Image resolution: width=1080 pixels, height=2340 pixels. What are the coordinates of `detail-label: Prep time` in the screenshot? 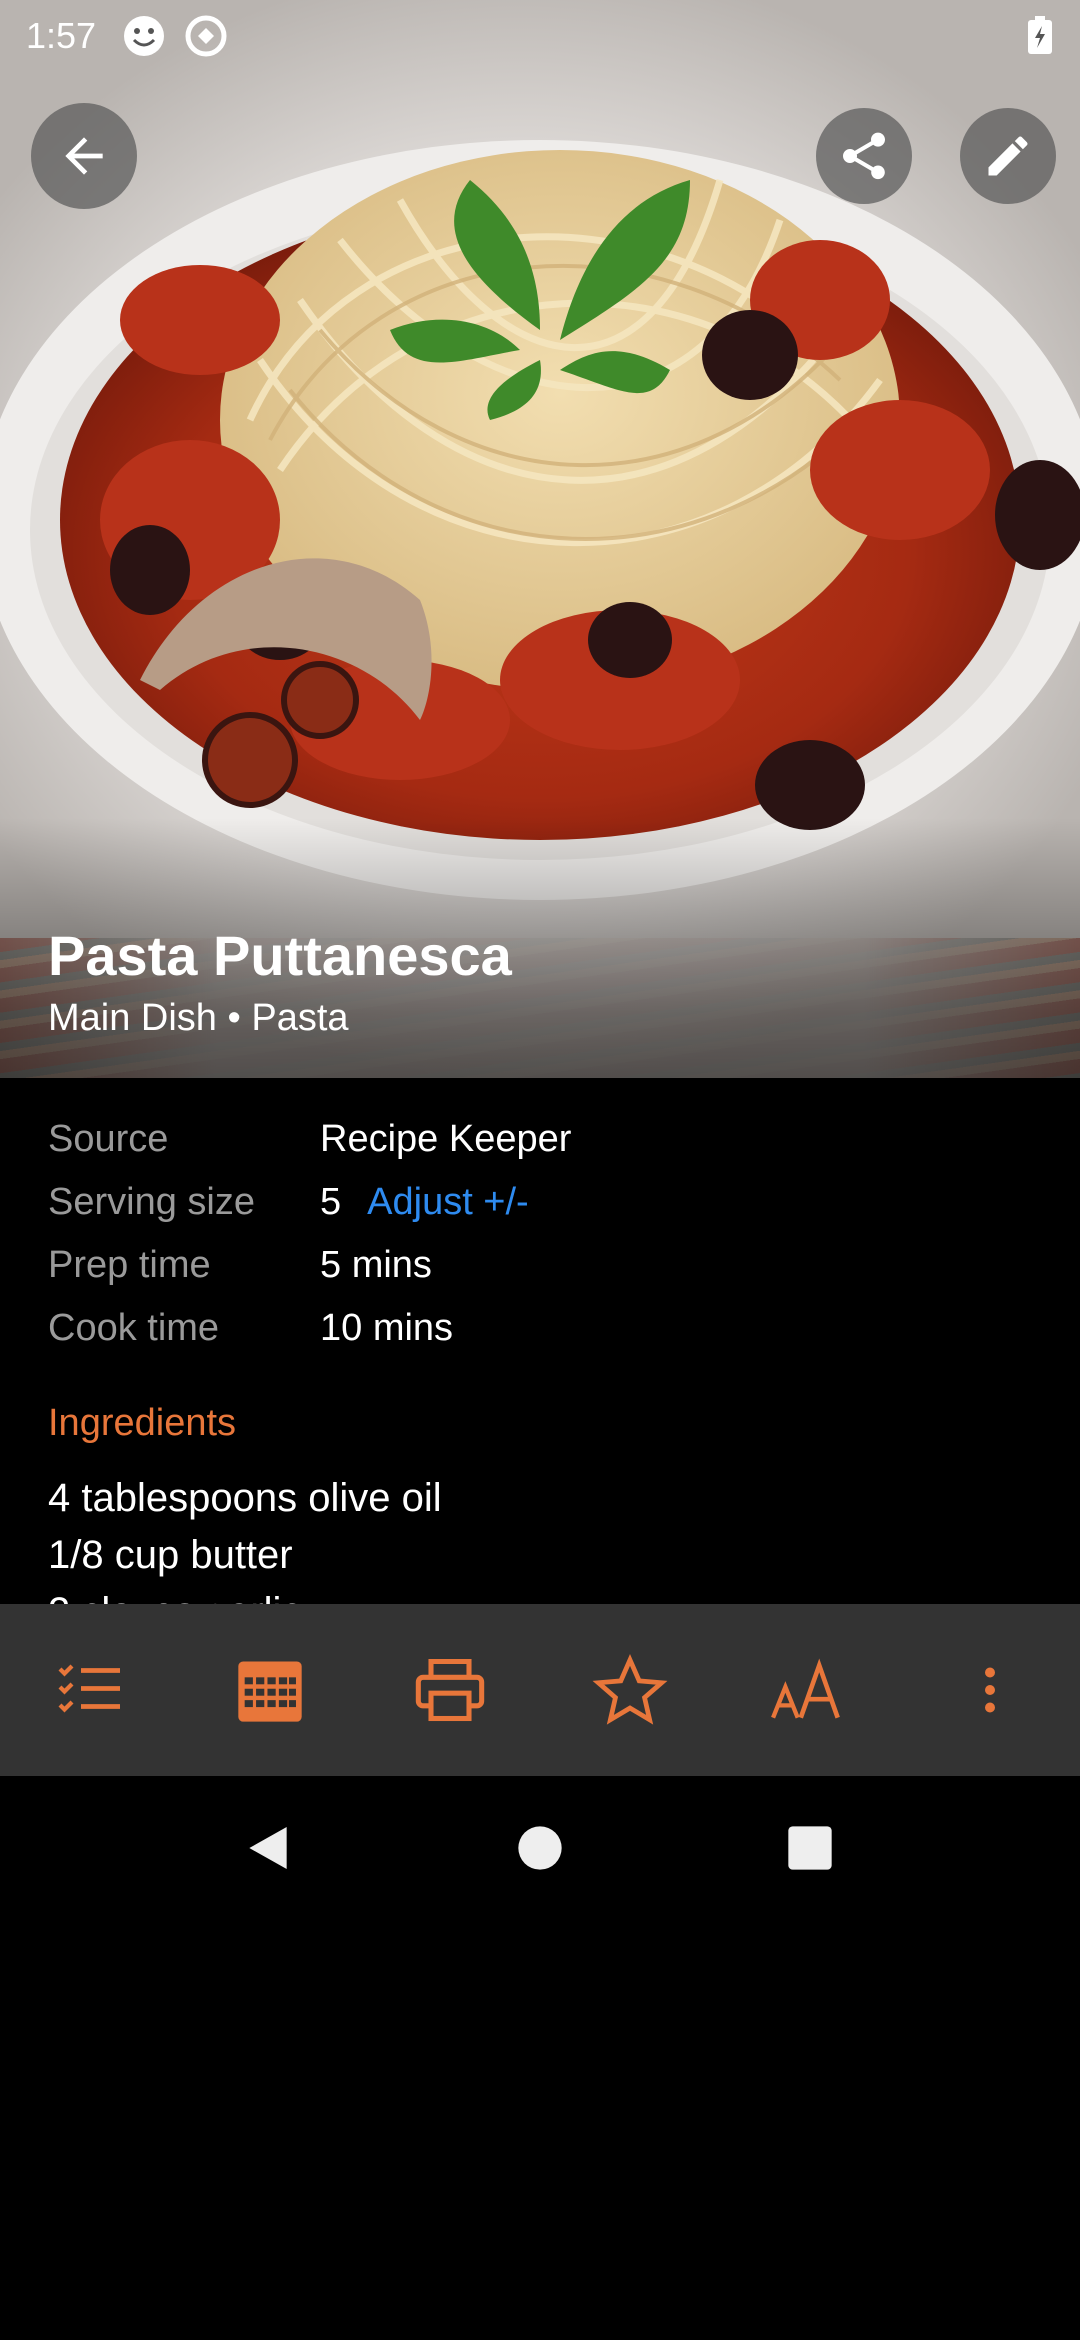 It's located at (129, 1265).